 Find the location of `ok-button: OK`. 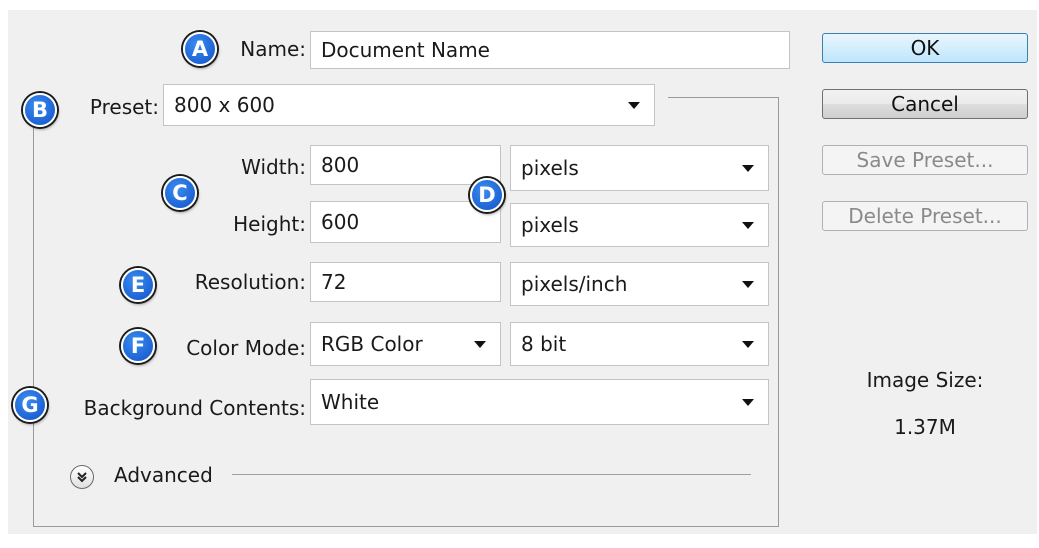

ok-button: OK is located at coordinates (925, 48).